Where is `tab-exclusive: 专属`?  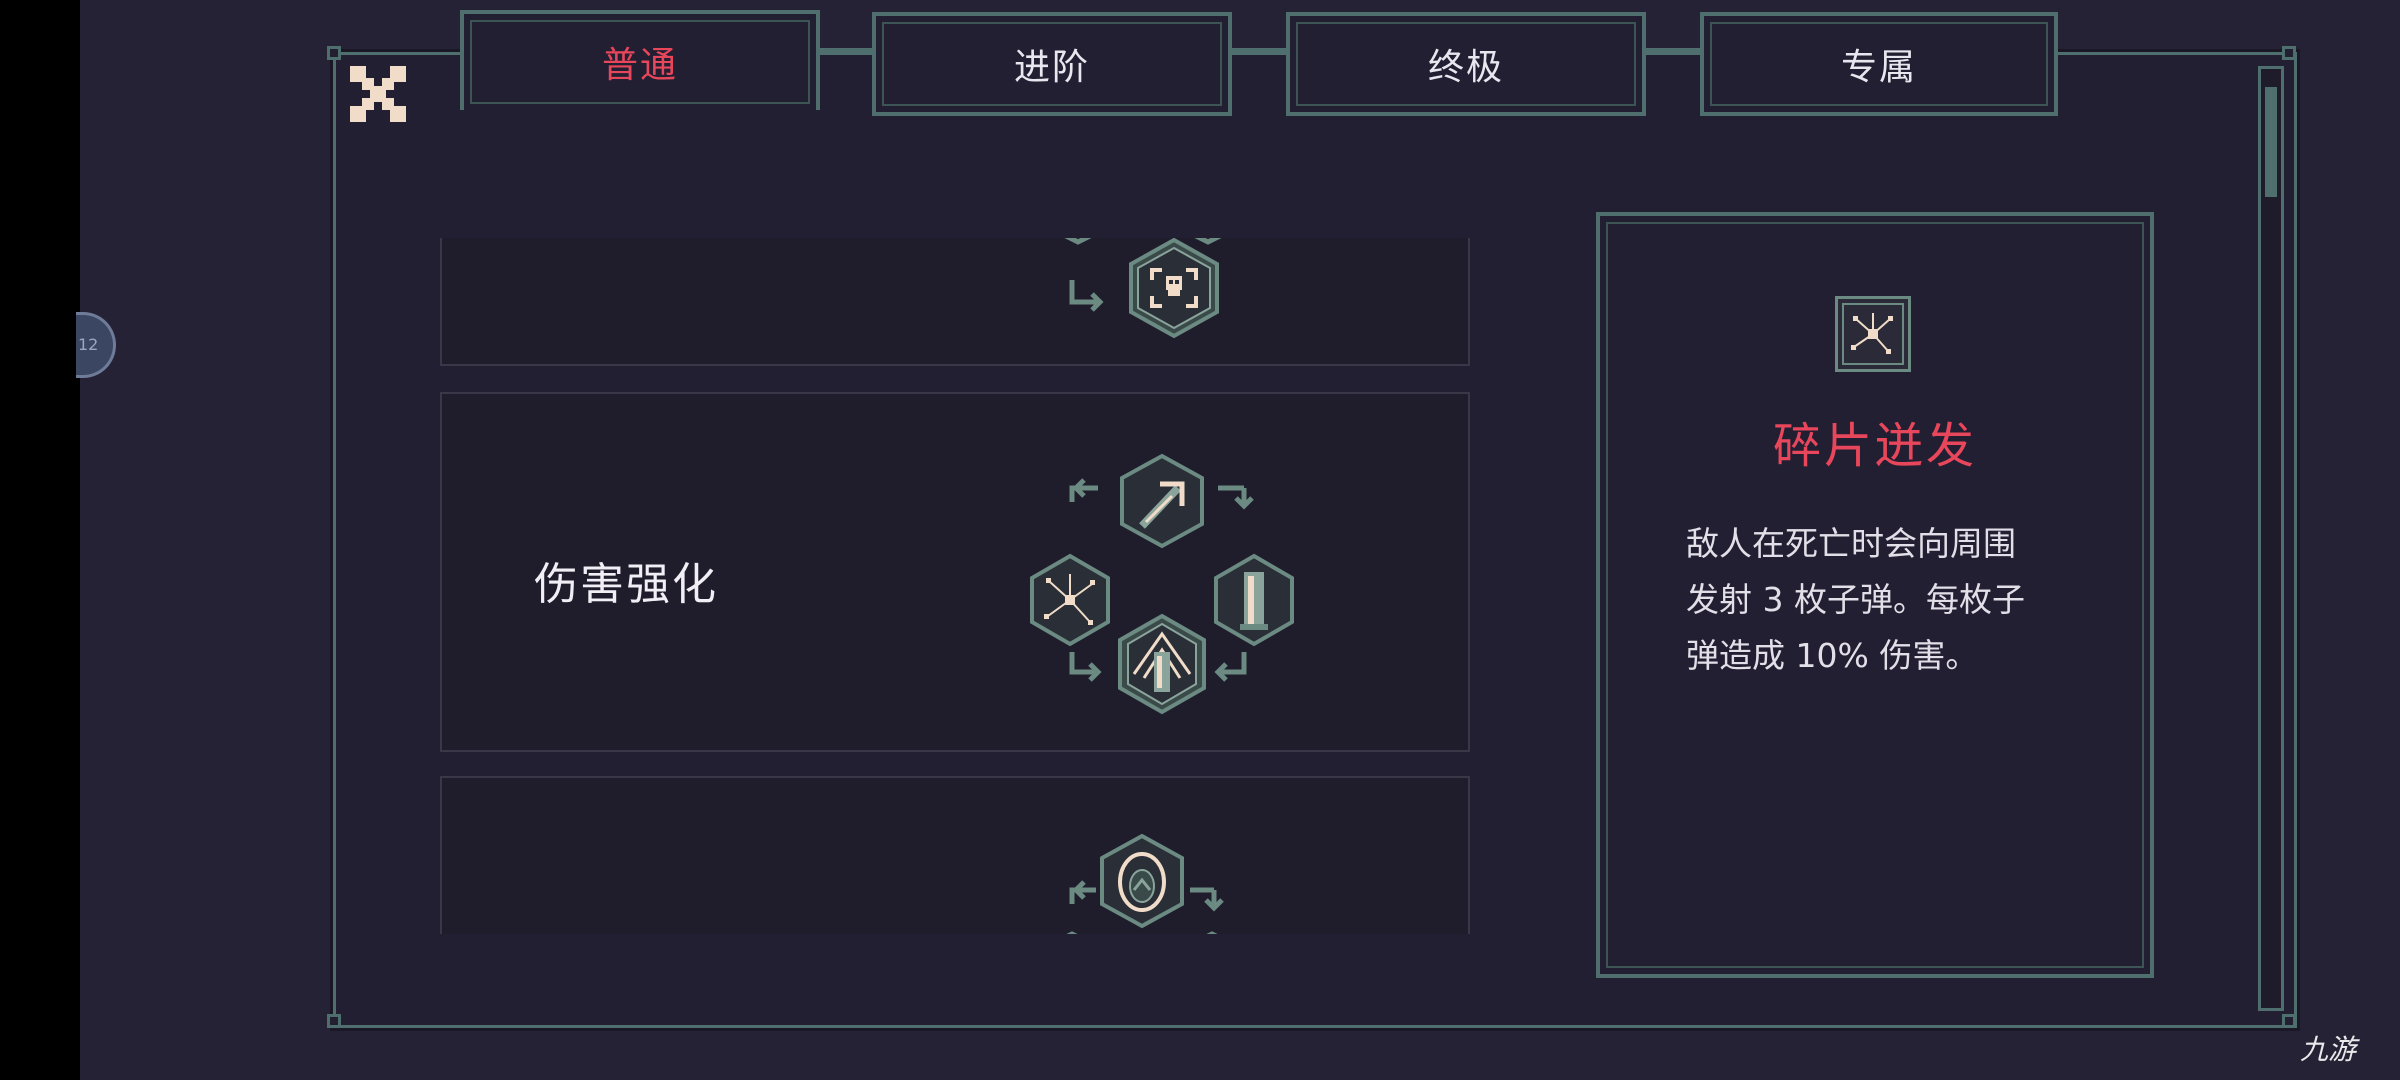
tab-exclusive: 专属 is located at coordinates (1879, 64).